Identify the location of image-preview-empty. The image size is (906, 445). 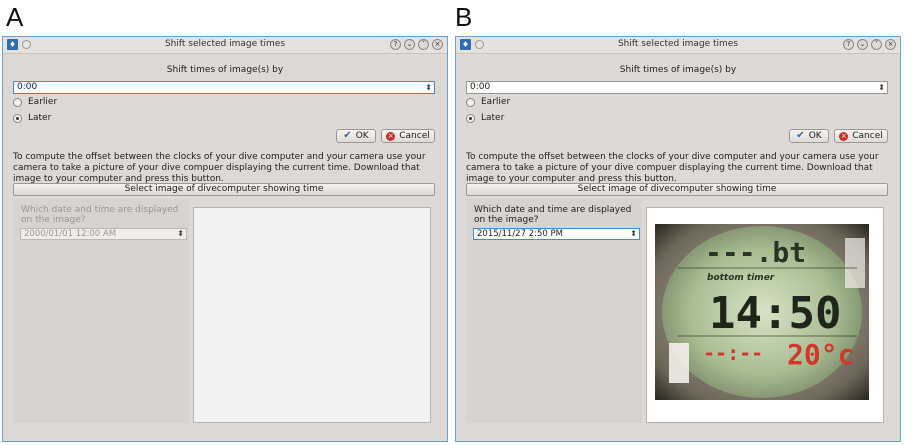
(312, 315).